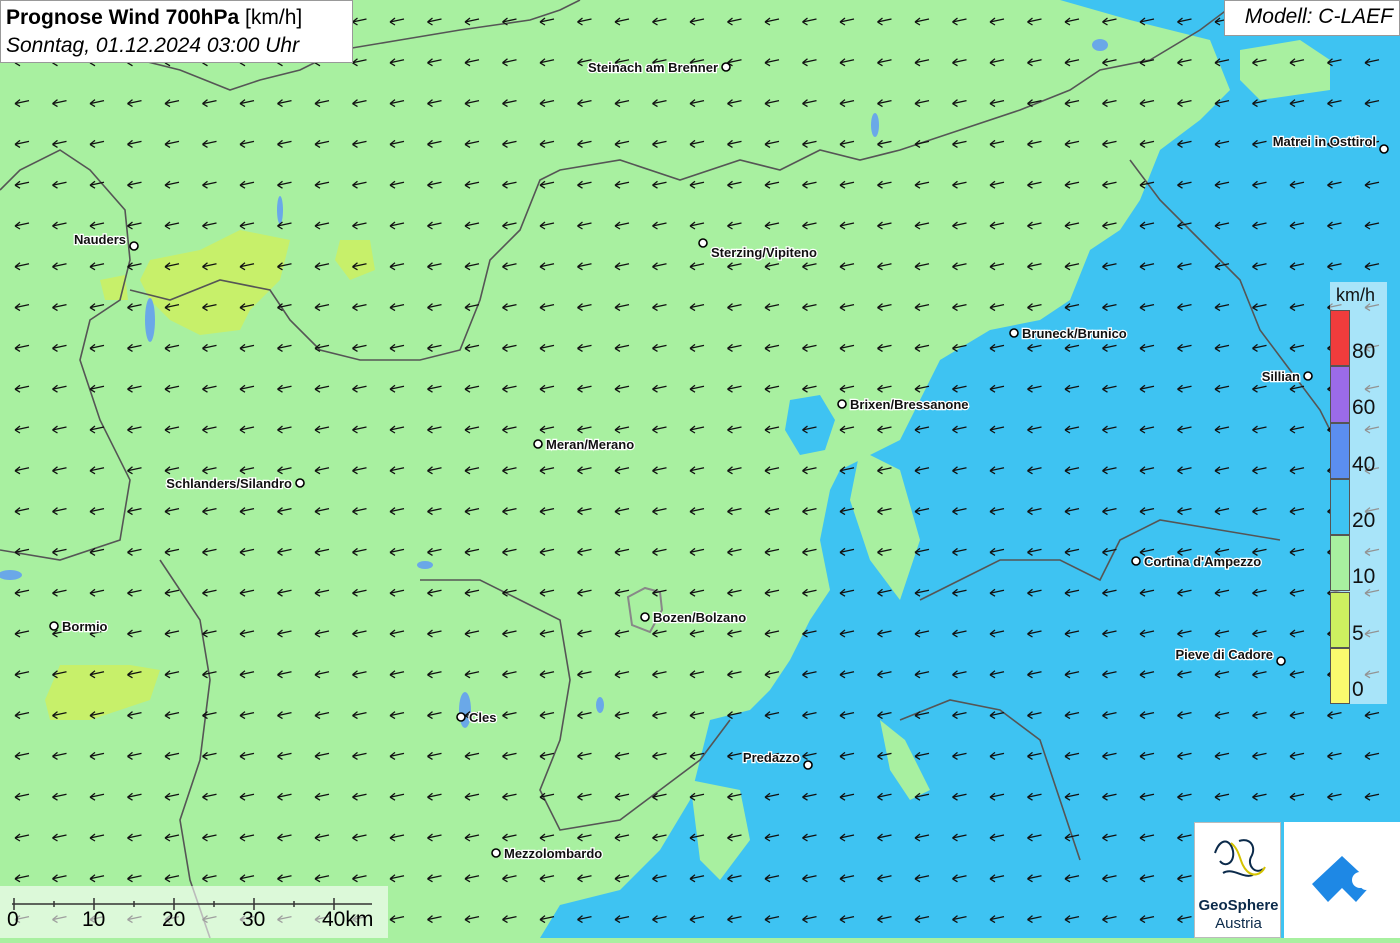 This screenshot has width=1400, height=943. What do you see at coordinates (1238, 905) in the screenshot?
I see `geosphere-name: GeoSphere` at bounding box center [1238, 905].